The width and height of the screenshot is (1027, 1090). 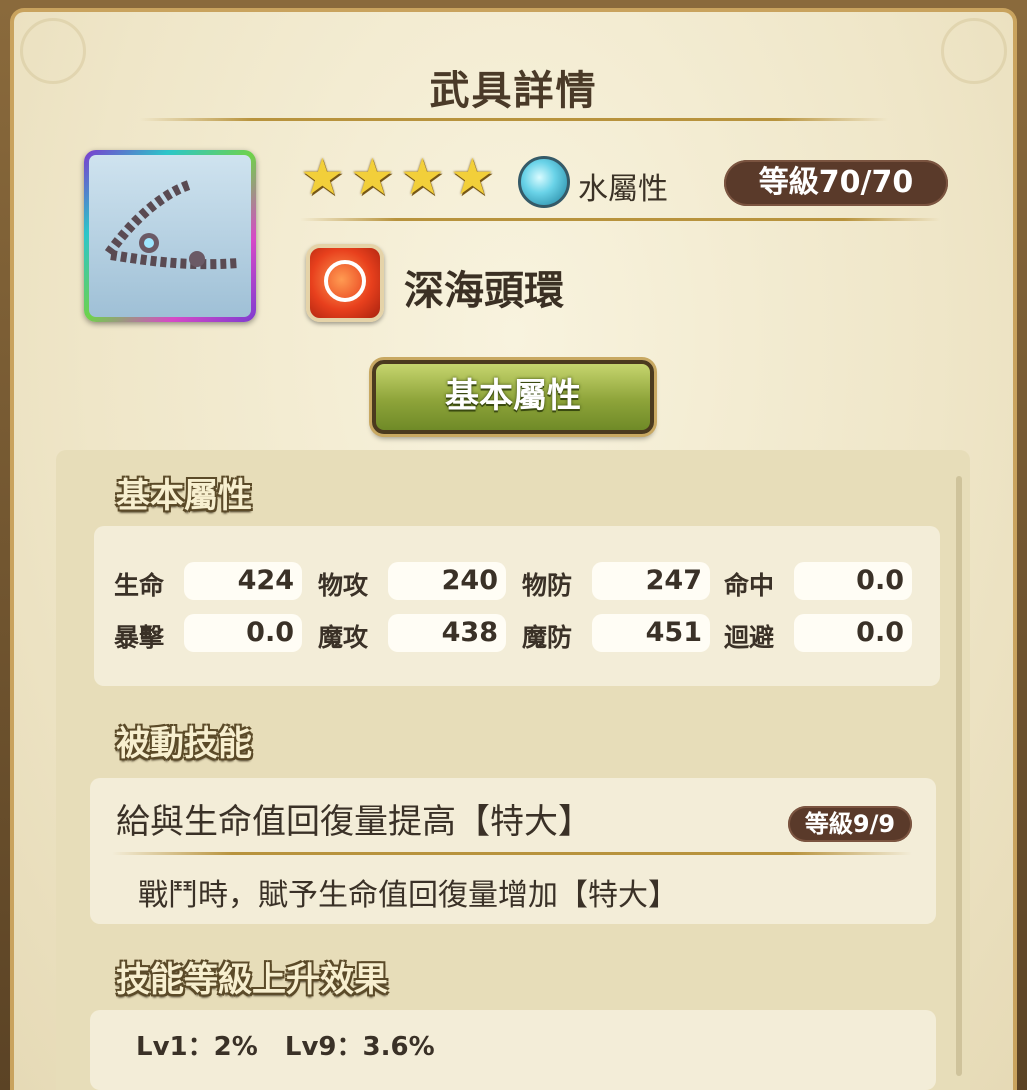 I want to click on levelup-text: Lv1：2% Lv9：3.6%, so click(x=285, y=1047).